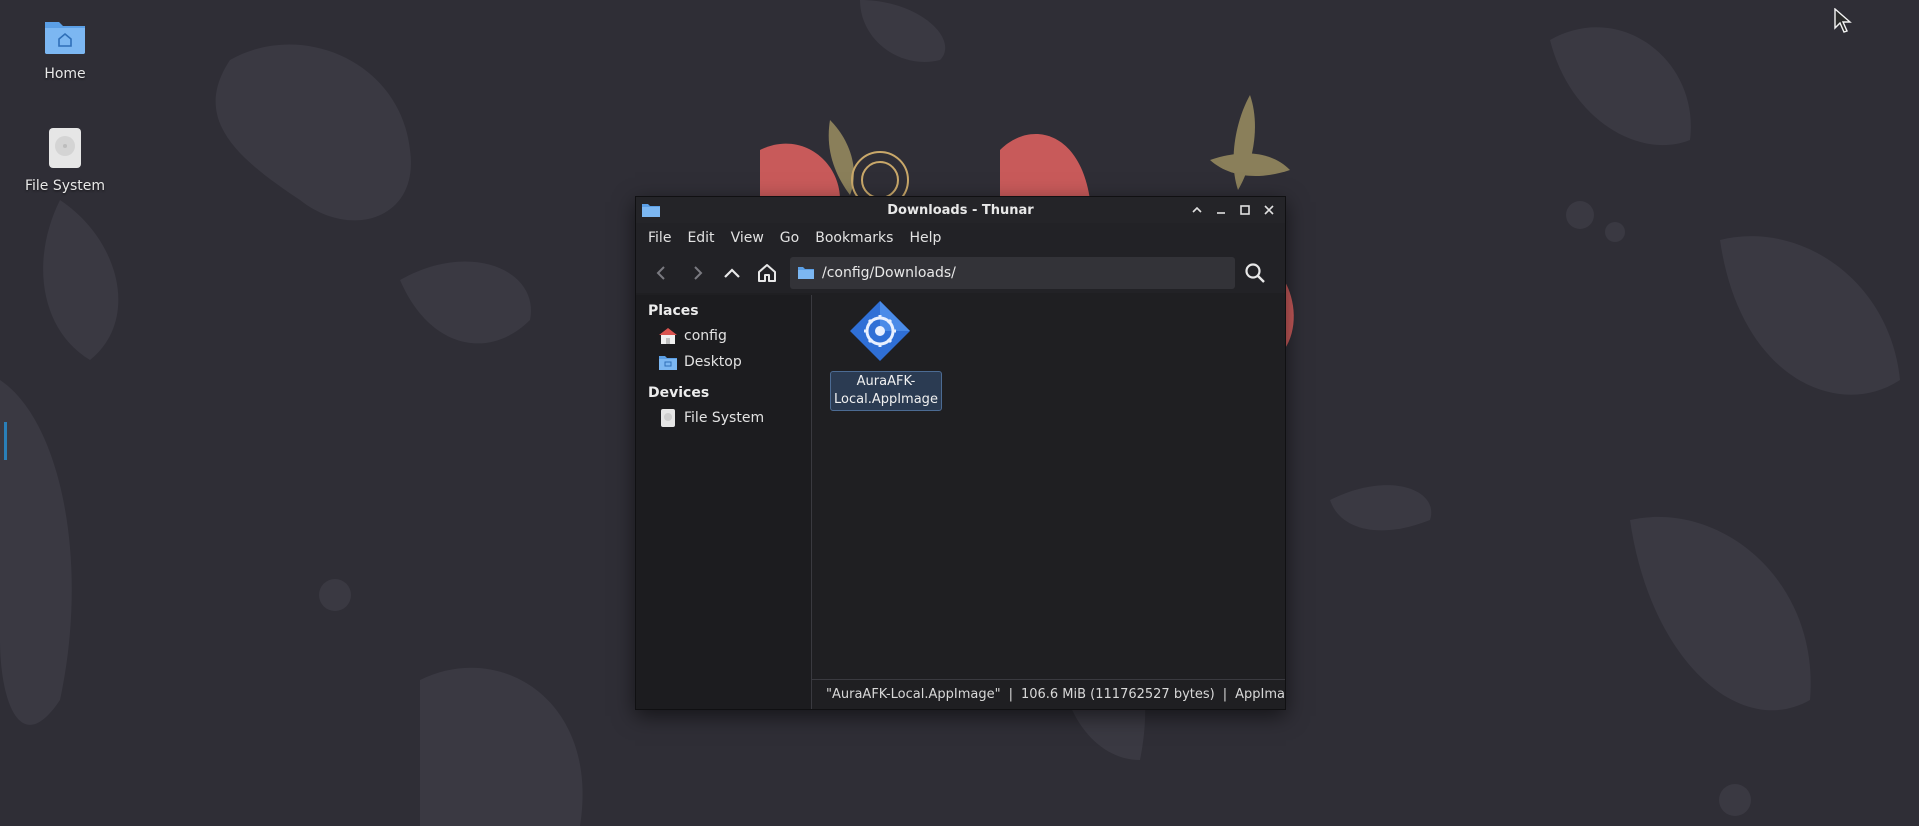 This screenshot has width=1919, height=826. I want to click on parent-folder-button, so click(732, 273).